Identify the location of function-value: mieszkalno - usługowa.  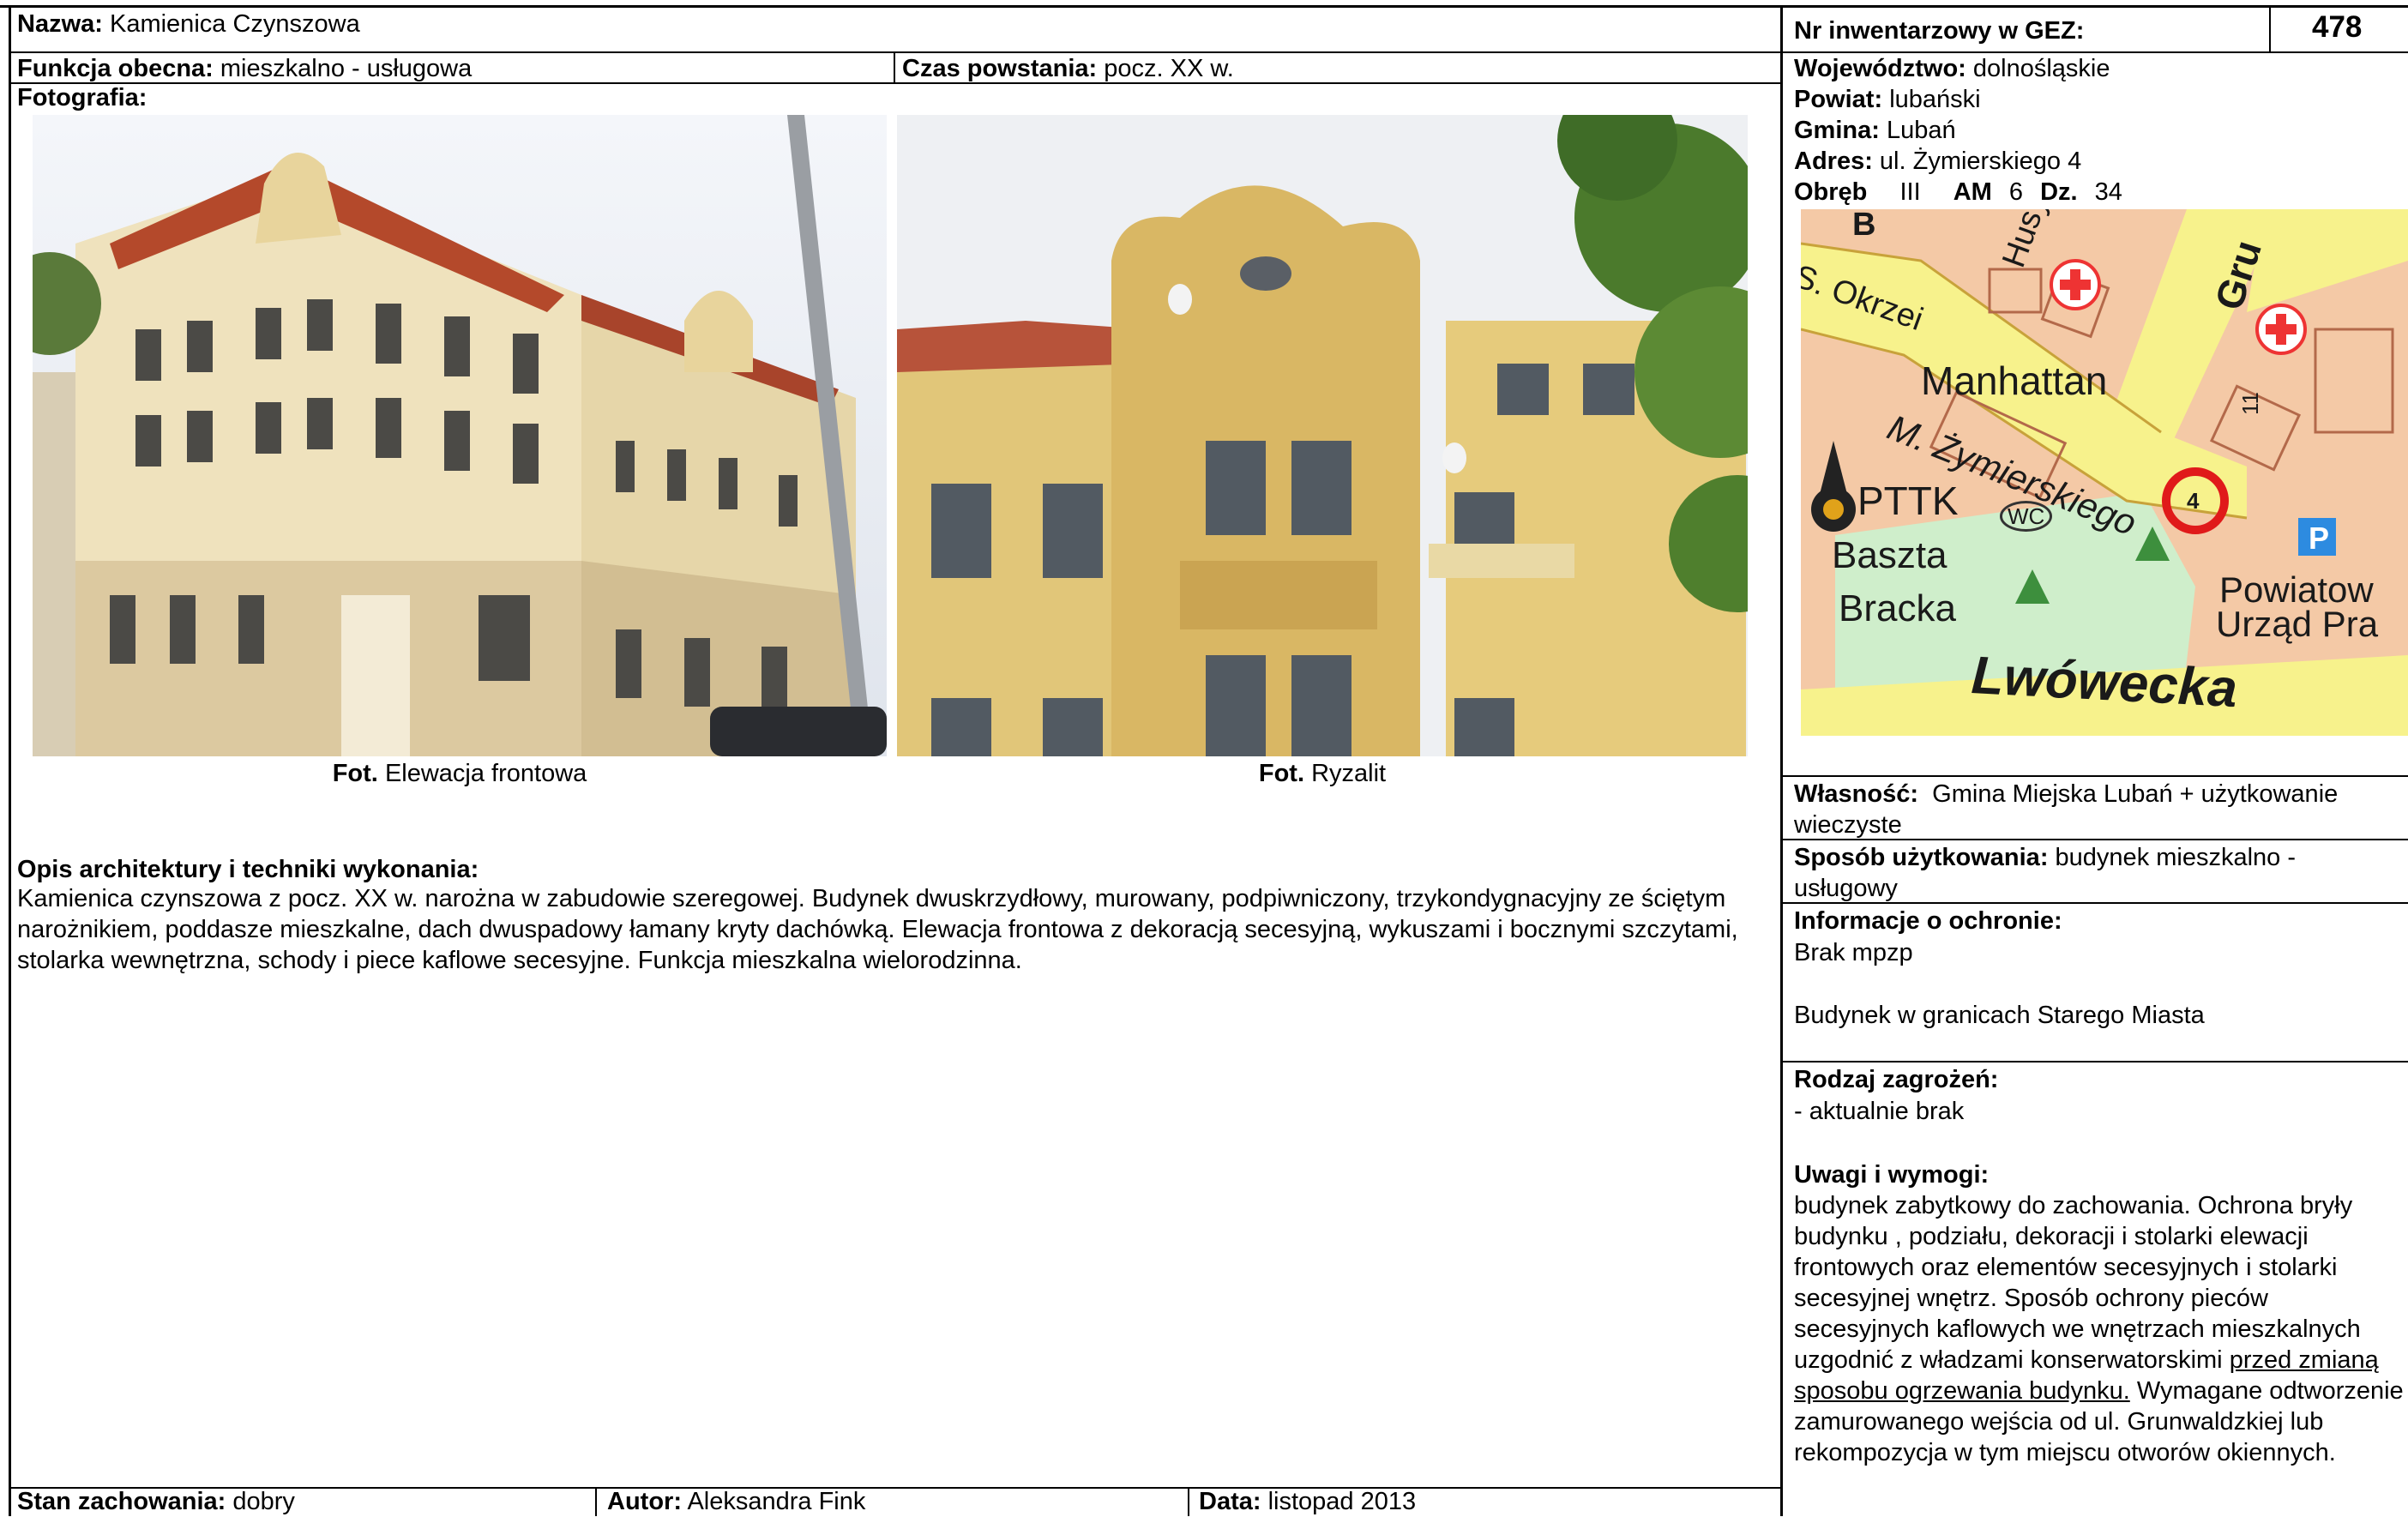
(346, 68).